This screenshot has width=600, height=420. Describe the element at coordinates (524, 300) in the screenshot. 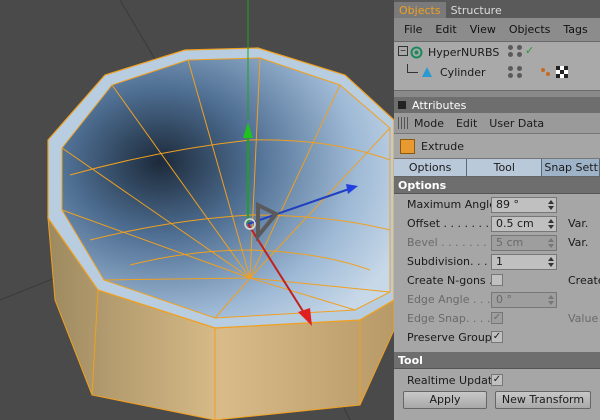

I see `edge-angle-input: 0 °` at that location.